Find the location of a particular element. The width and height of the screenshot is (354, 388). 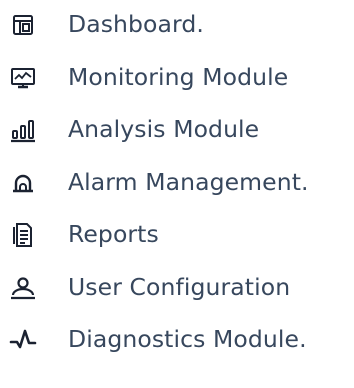

bar-chart-icon is located at coordinates (23, 130).